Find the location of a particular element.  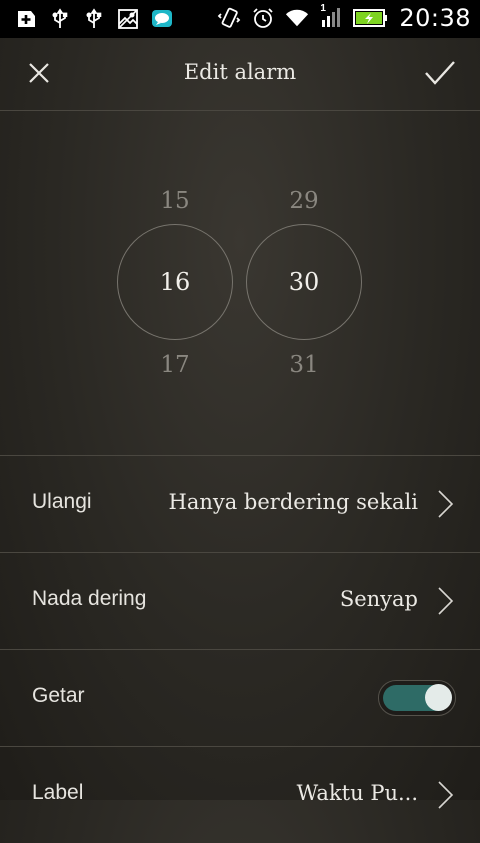

repeat-value: Hanya berdering sekali is located at coordinates (293, 502).